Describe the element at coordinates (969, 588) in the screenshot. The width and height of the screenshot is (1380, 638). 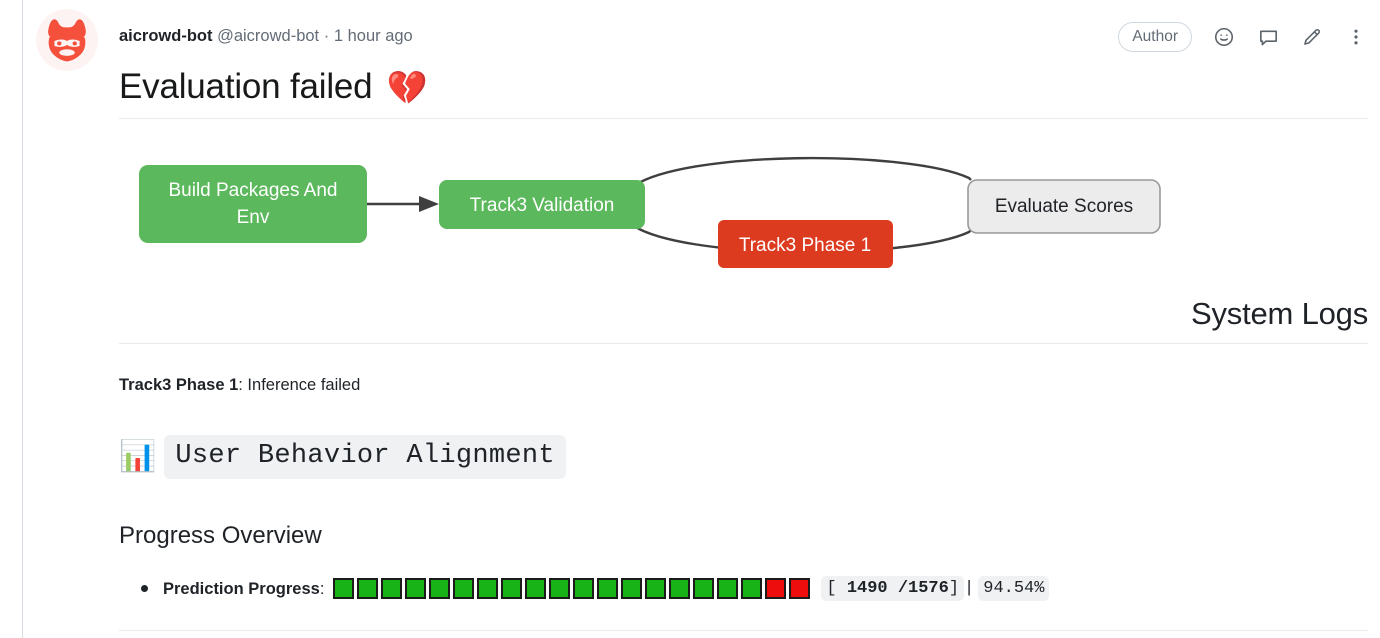
I see `count-pipe: |` at that location.